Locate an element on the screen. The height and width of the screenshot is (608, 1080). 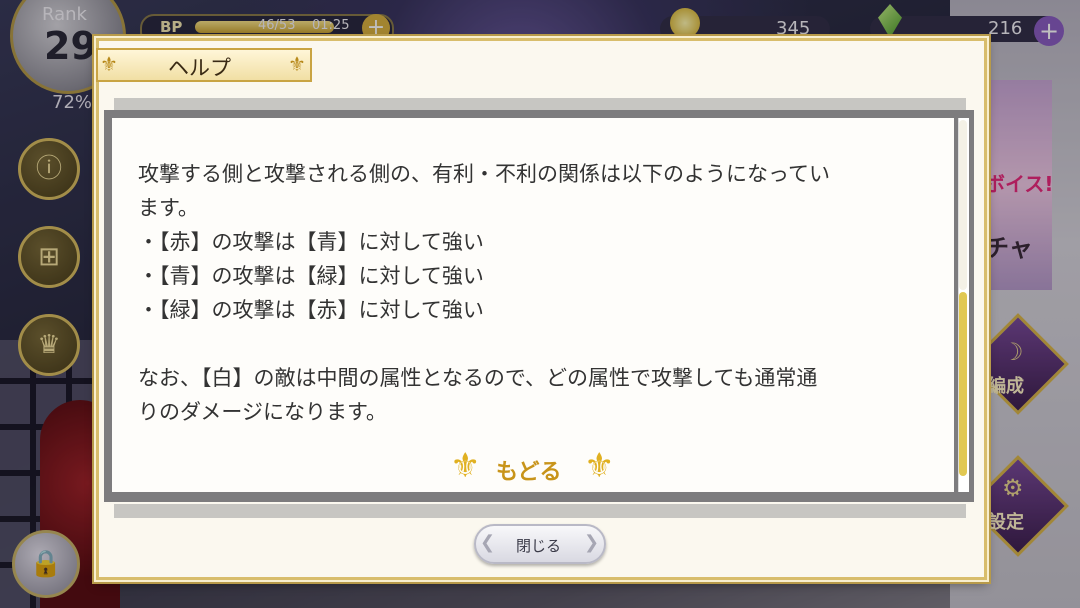
scrollbar-thumb is located at coordinates (963, 384).